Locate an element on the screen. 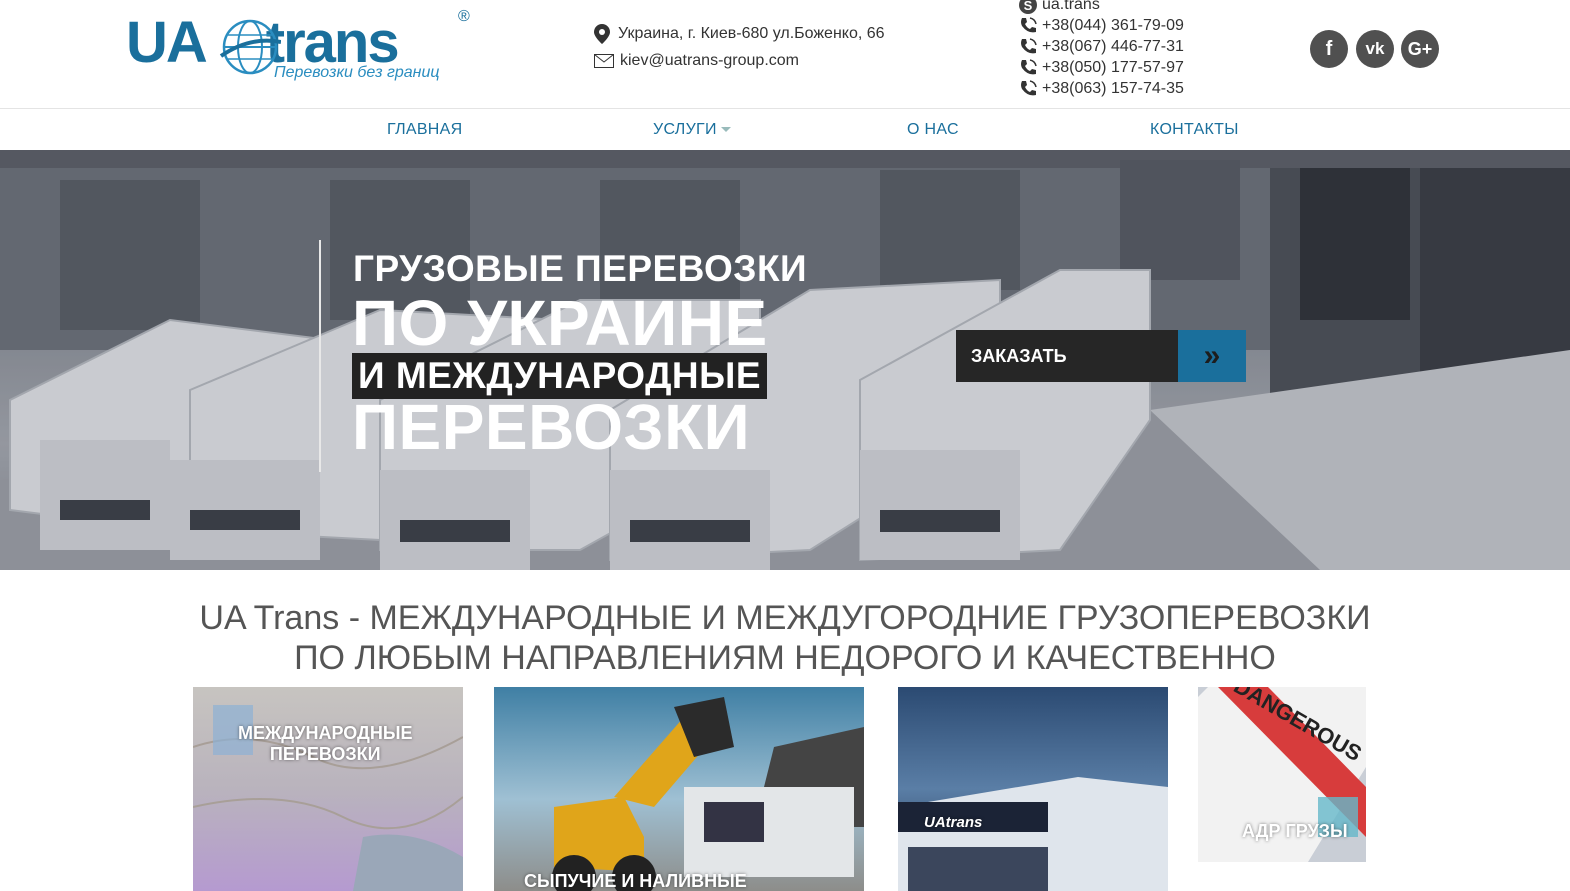 The width and height of the screenshot is (1570, 891). chevron-down-icon is located at coordinates (725, 130).